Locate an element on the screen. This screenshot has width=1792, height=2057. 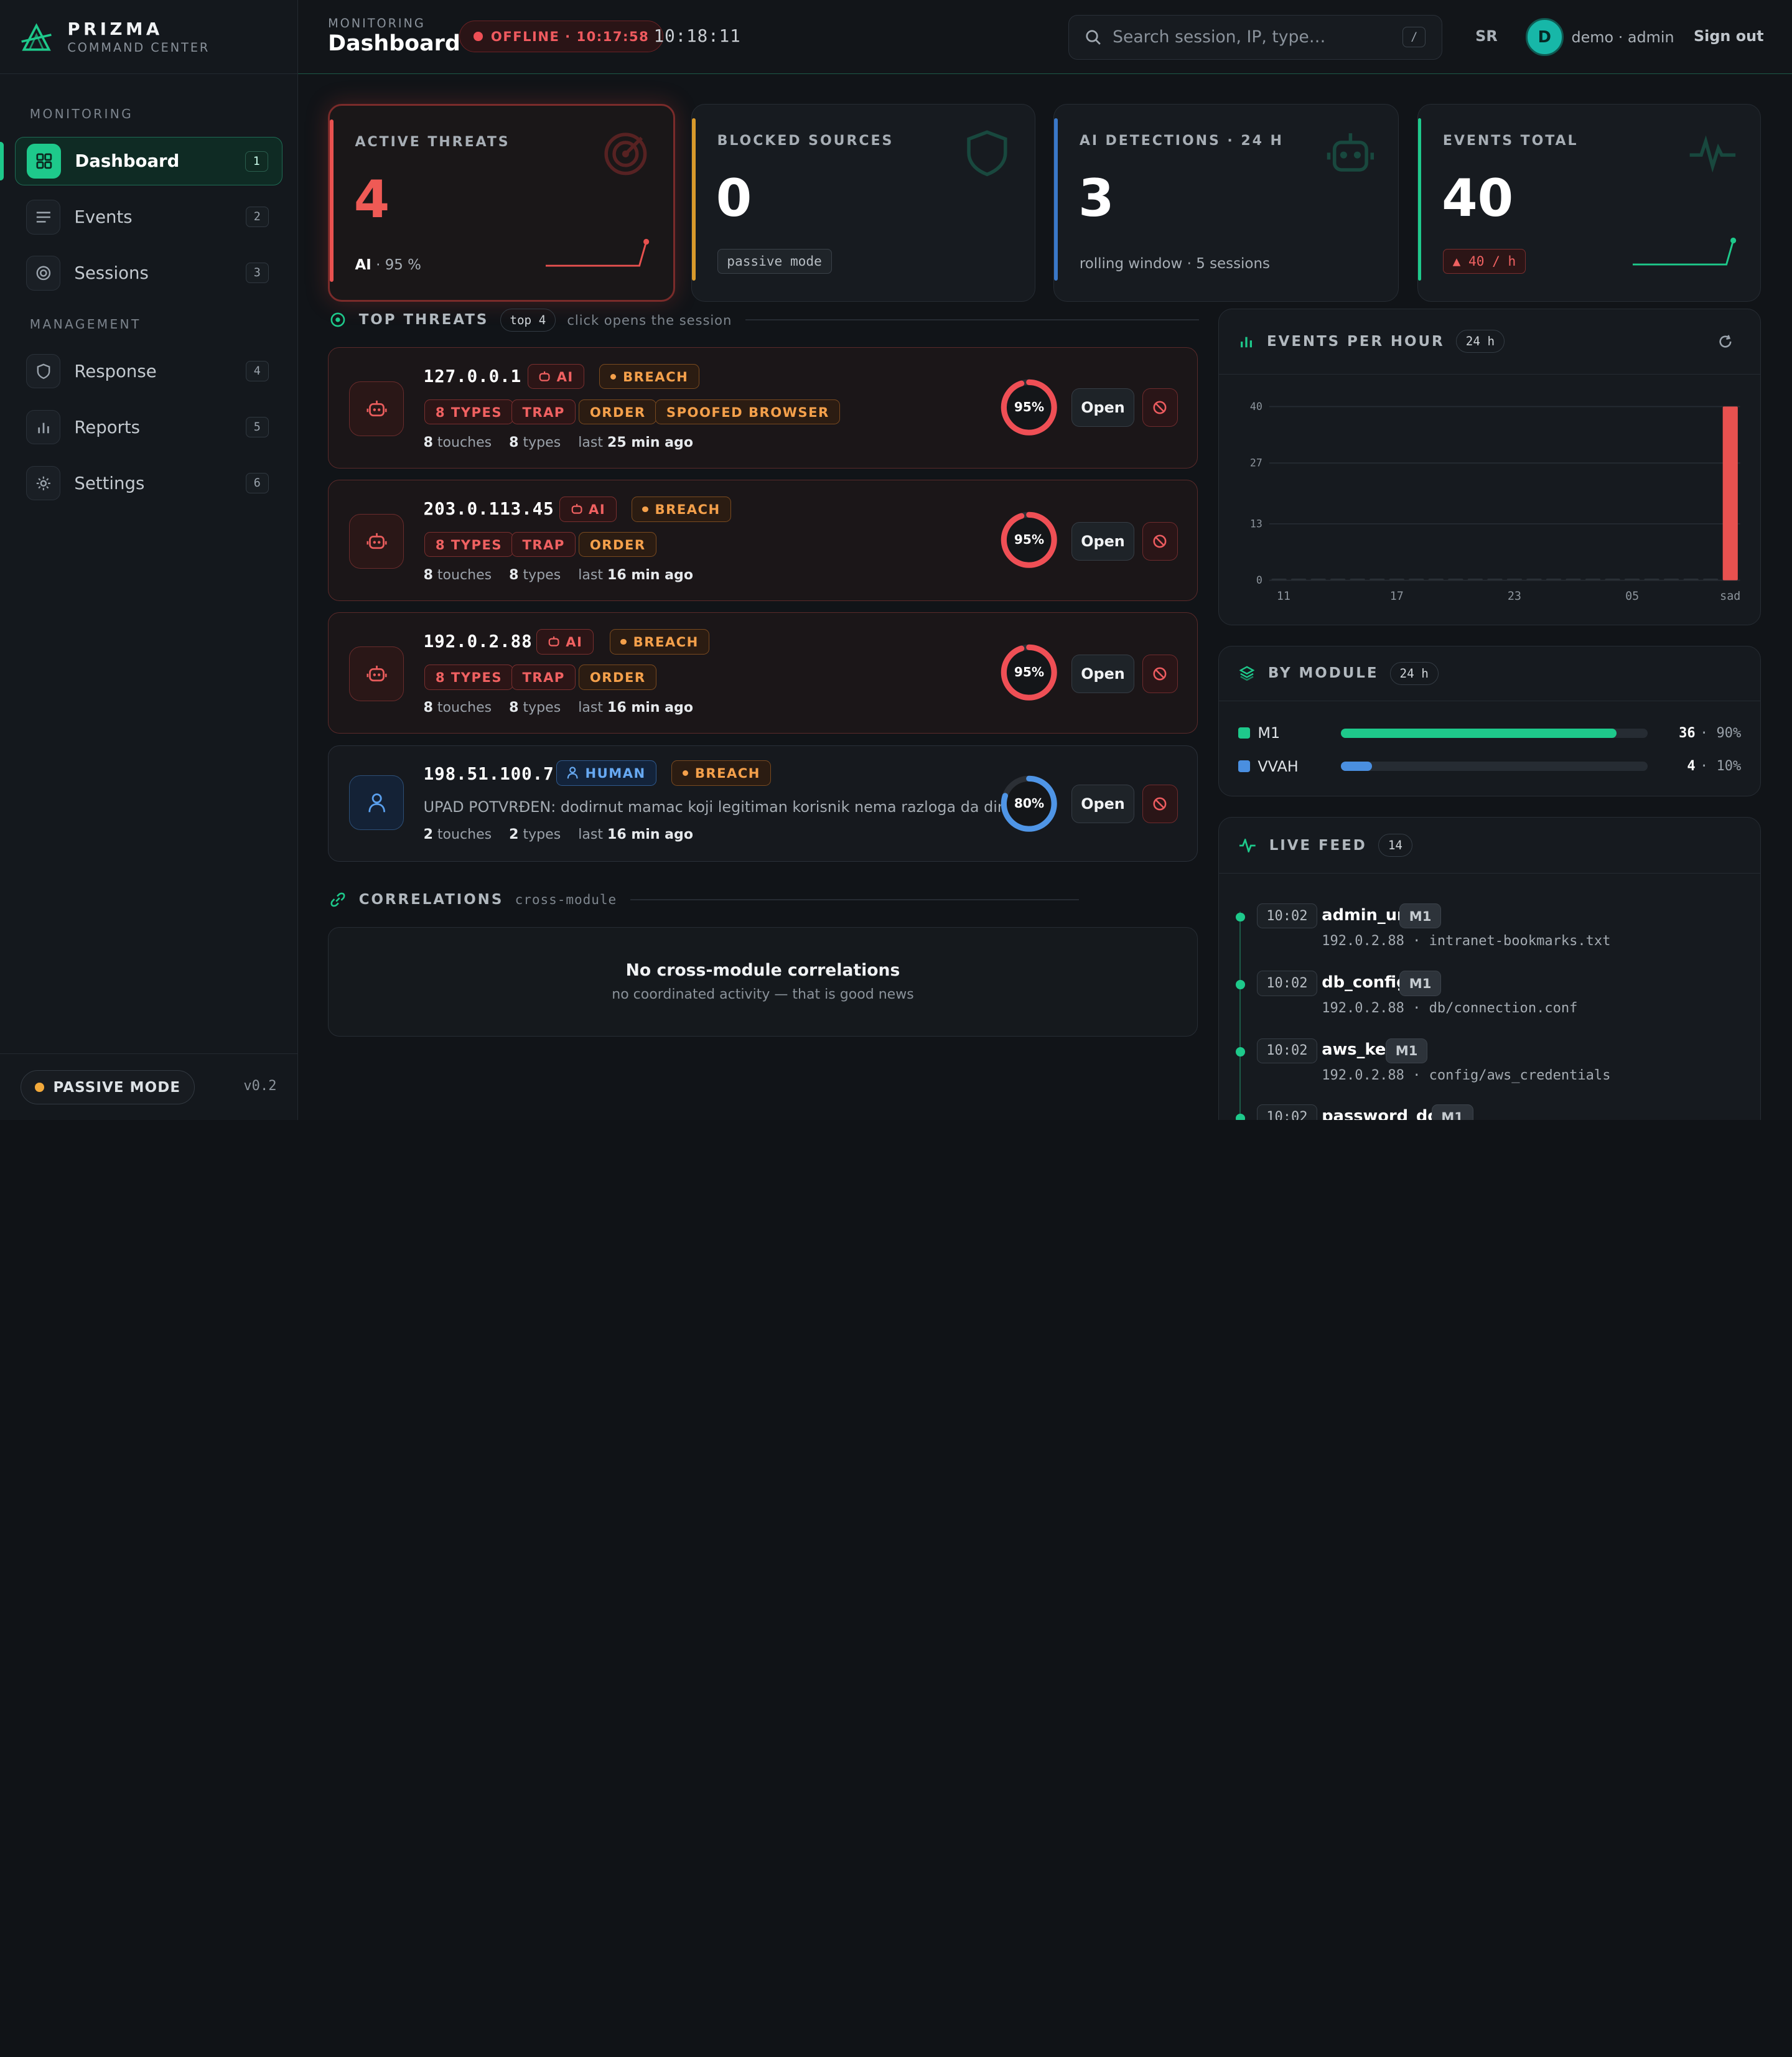
sidebar-item-response: Response 4 is located at coordinates (149, 371).